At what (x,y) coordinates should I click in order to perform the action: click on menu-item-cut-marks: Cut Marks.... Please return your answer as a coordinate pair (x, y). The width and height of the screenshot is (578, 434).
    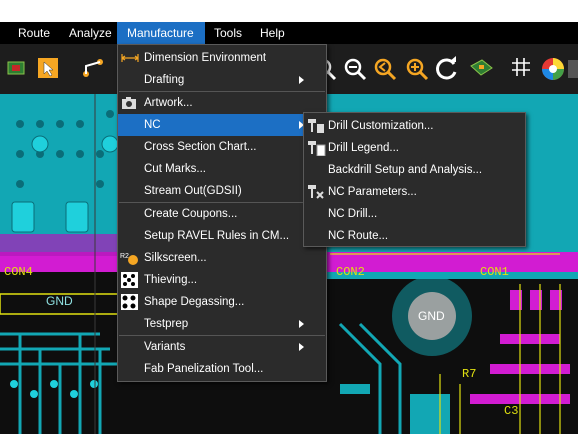
    Looking at the image, I should click on (222, 169).